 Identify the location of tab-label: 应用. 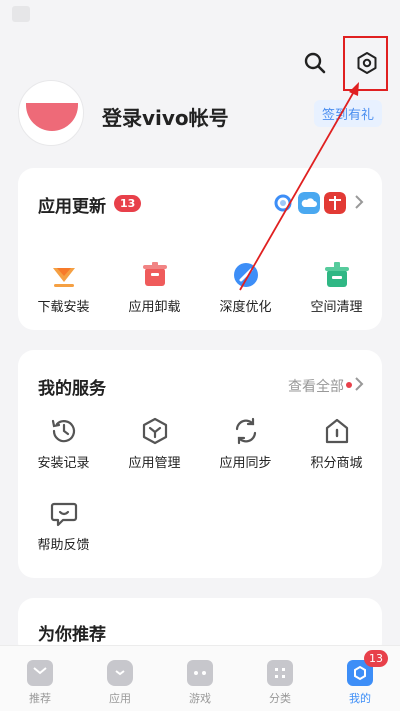
(120, 698).